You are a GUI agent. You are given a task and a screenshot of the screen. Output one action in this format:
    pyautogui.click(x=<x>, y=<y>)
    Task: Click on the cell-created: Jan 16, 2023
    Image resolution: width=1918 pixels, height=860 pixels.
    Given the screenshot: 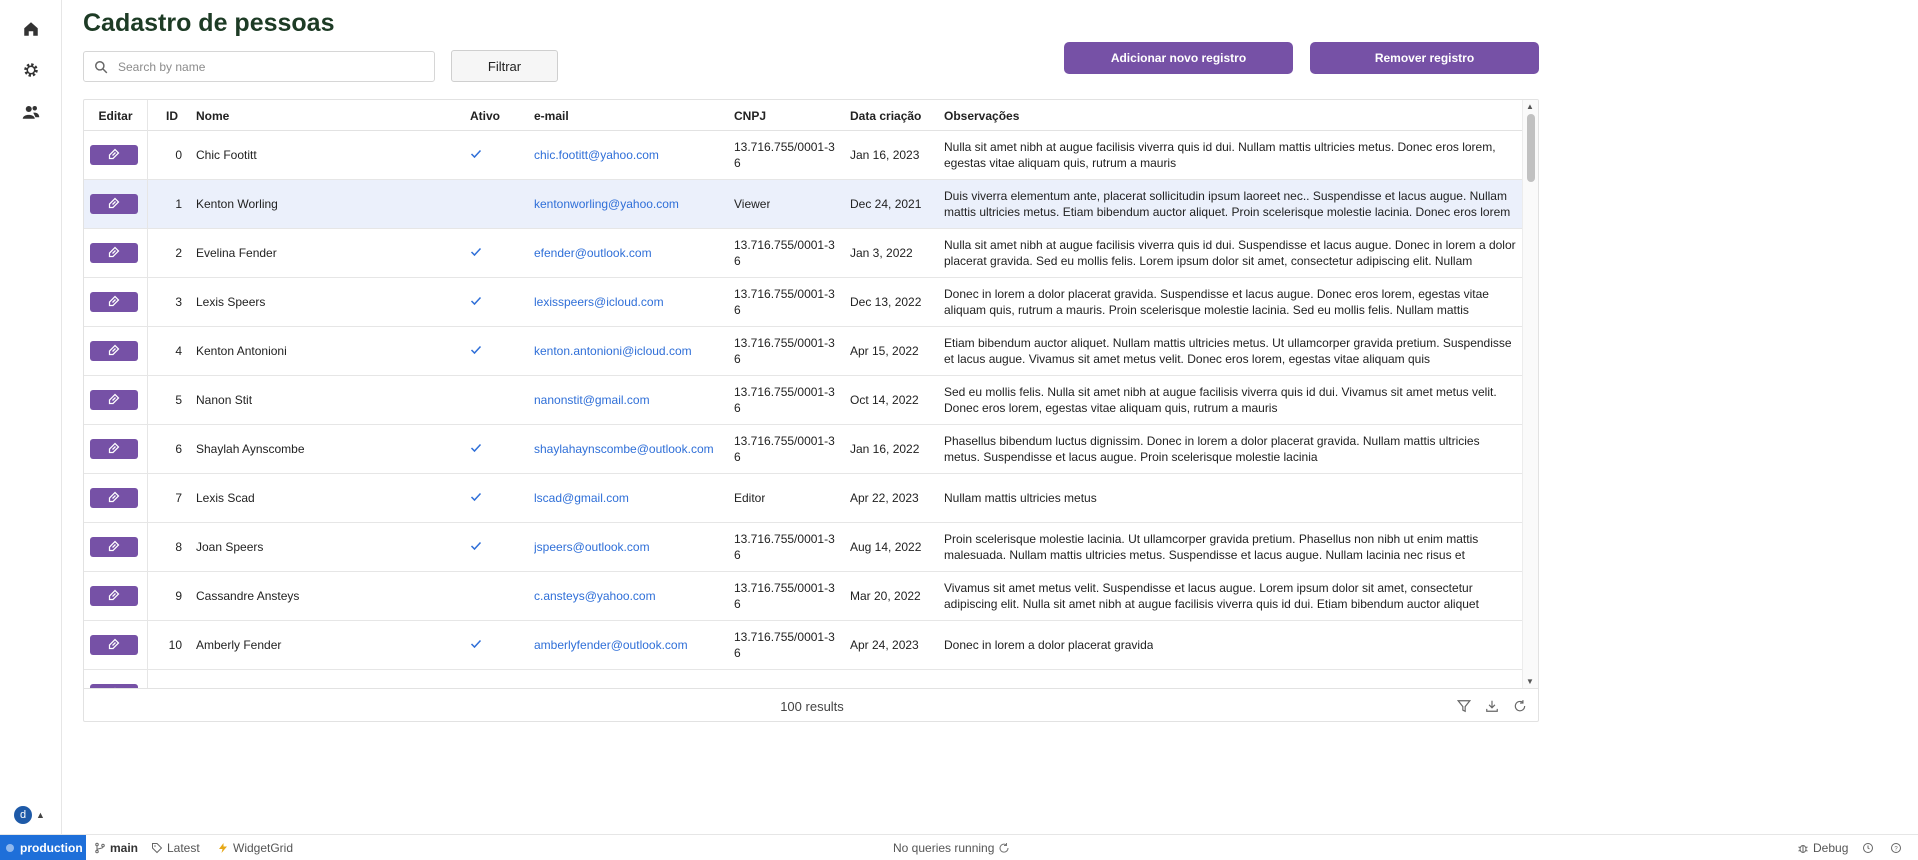 What is the action you would take?
    pyautogui.click(x=889, y=155)
    